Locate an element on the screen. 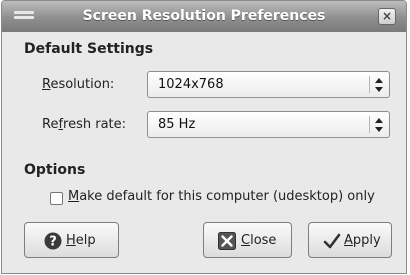 This screenshot has height=275, width=410. help-icon: ? is located at coordinates (53, 241).